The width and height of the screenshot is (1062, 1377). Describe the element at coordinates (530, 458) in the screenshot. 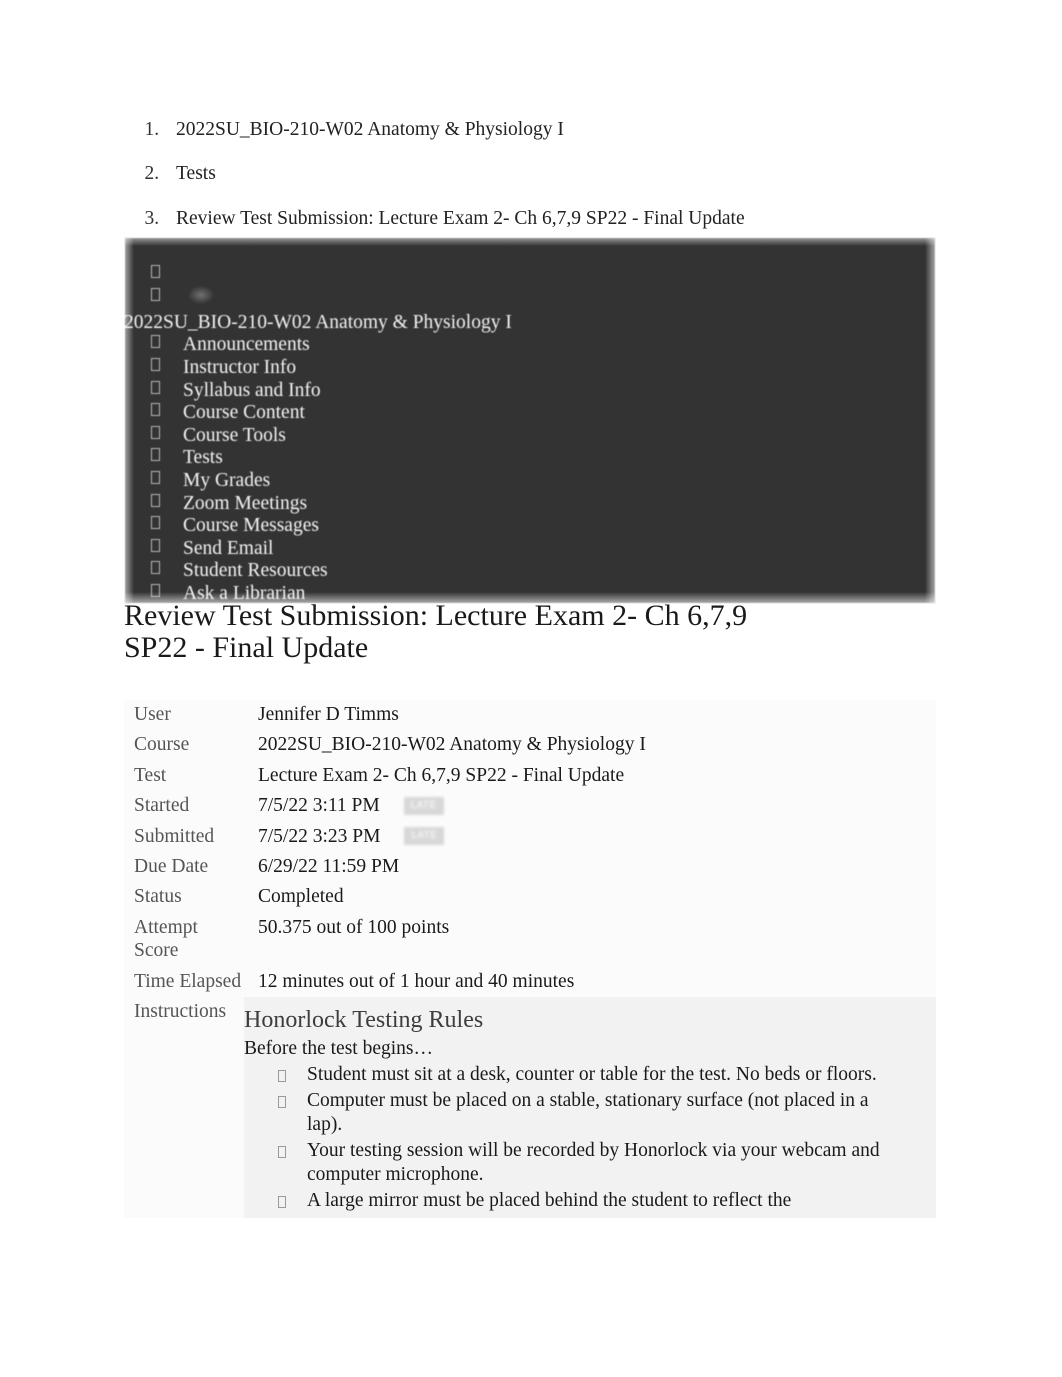

I see `sidebar-item-tests: Tests` at that location.